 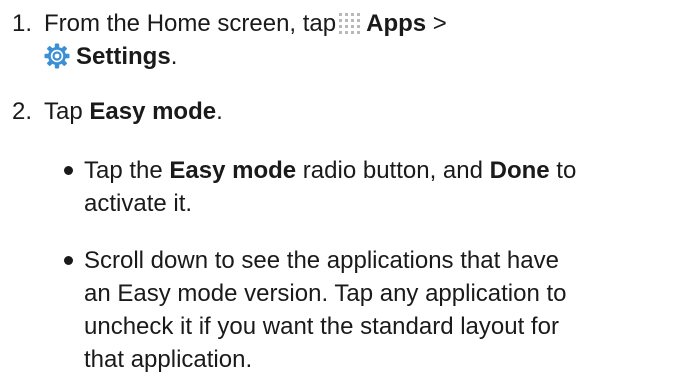 I want to click on step-number: 2., so click(x=22, y=111).